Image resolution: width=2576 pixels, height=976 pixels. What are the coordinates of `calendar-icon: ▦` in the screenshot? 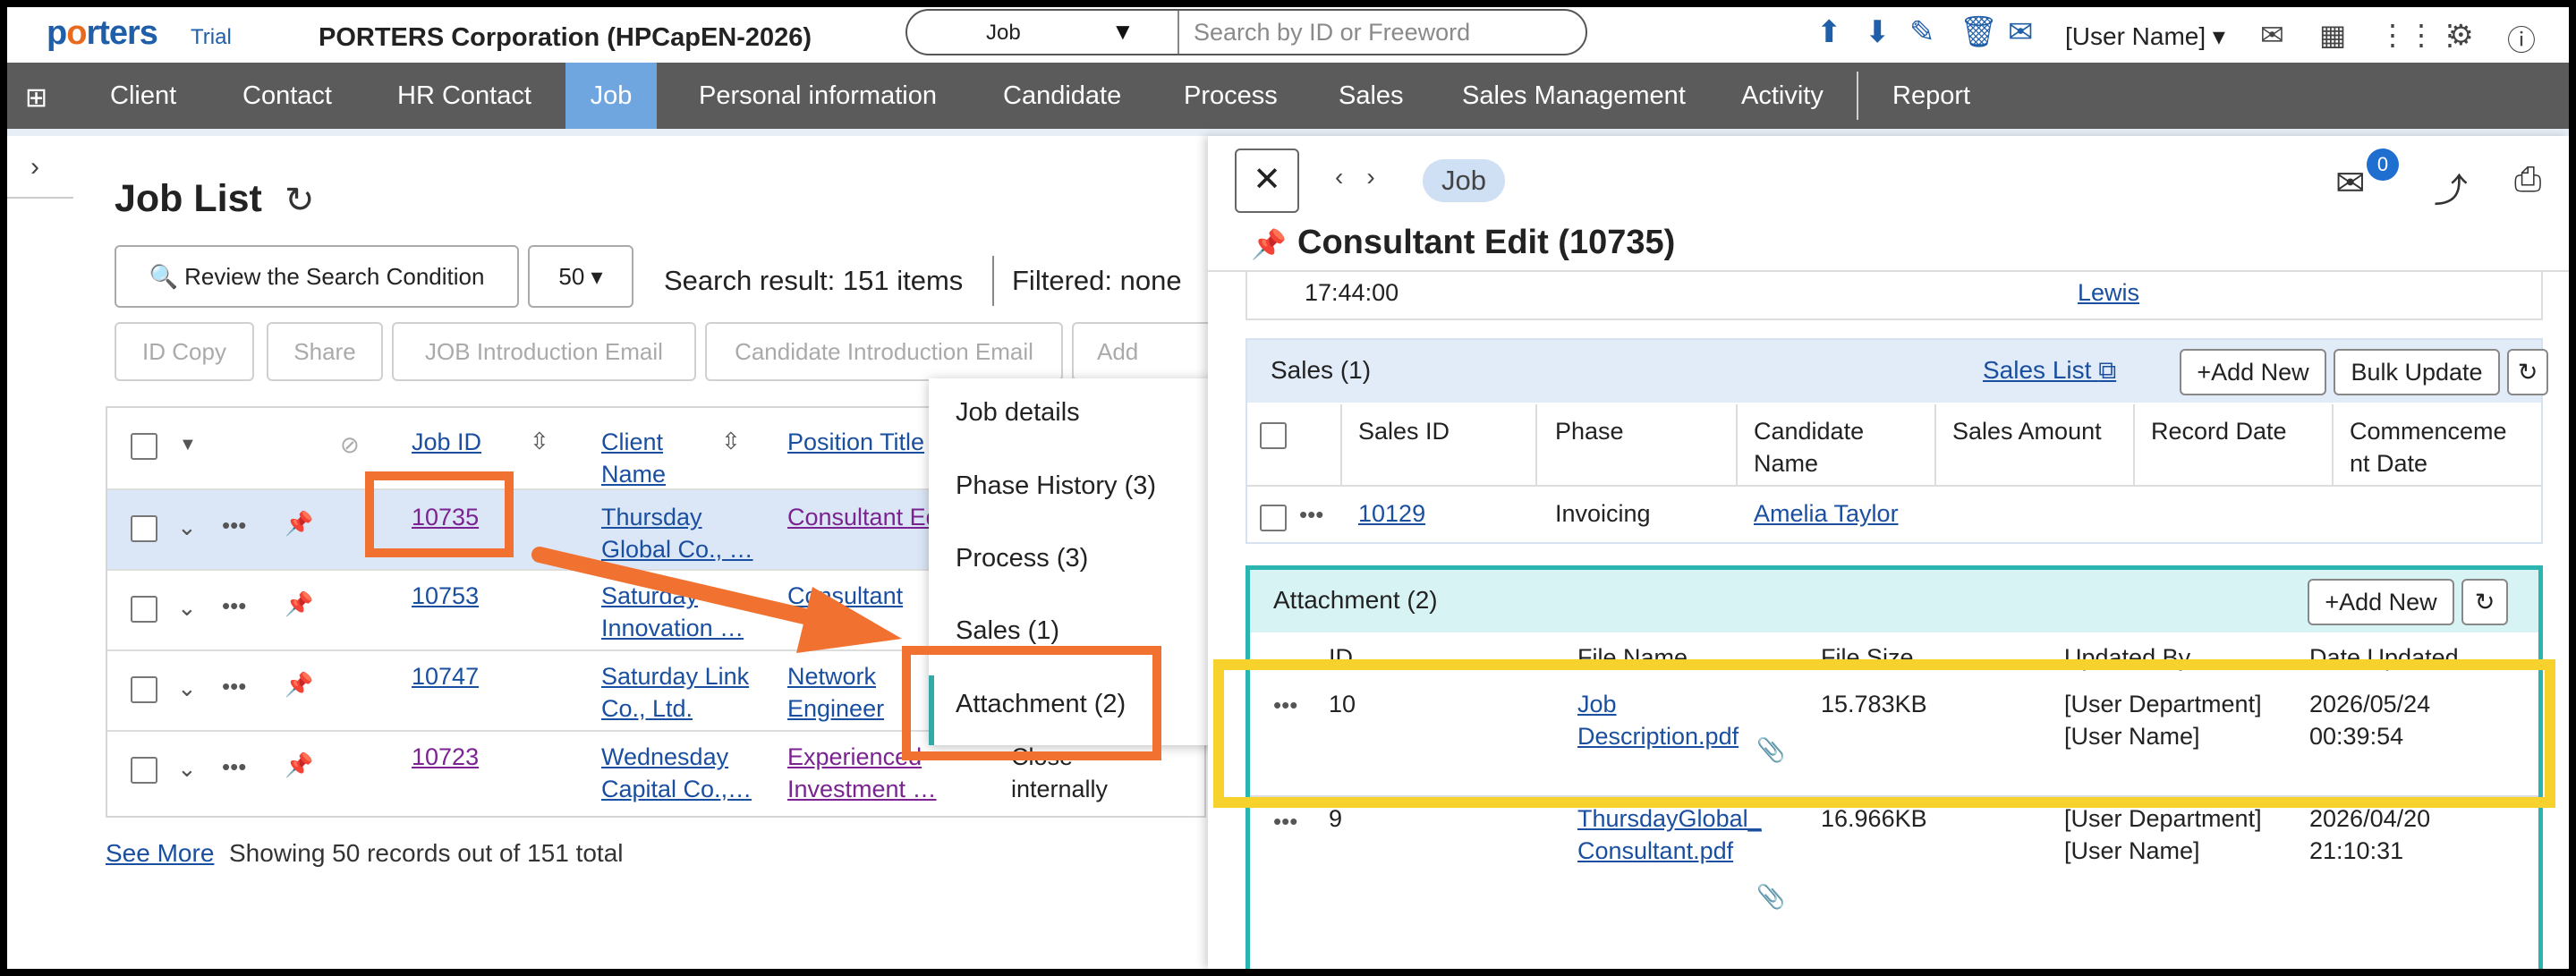 It's located at (2332, 35).